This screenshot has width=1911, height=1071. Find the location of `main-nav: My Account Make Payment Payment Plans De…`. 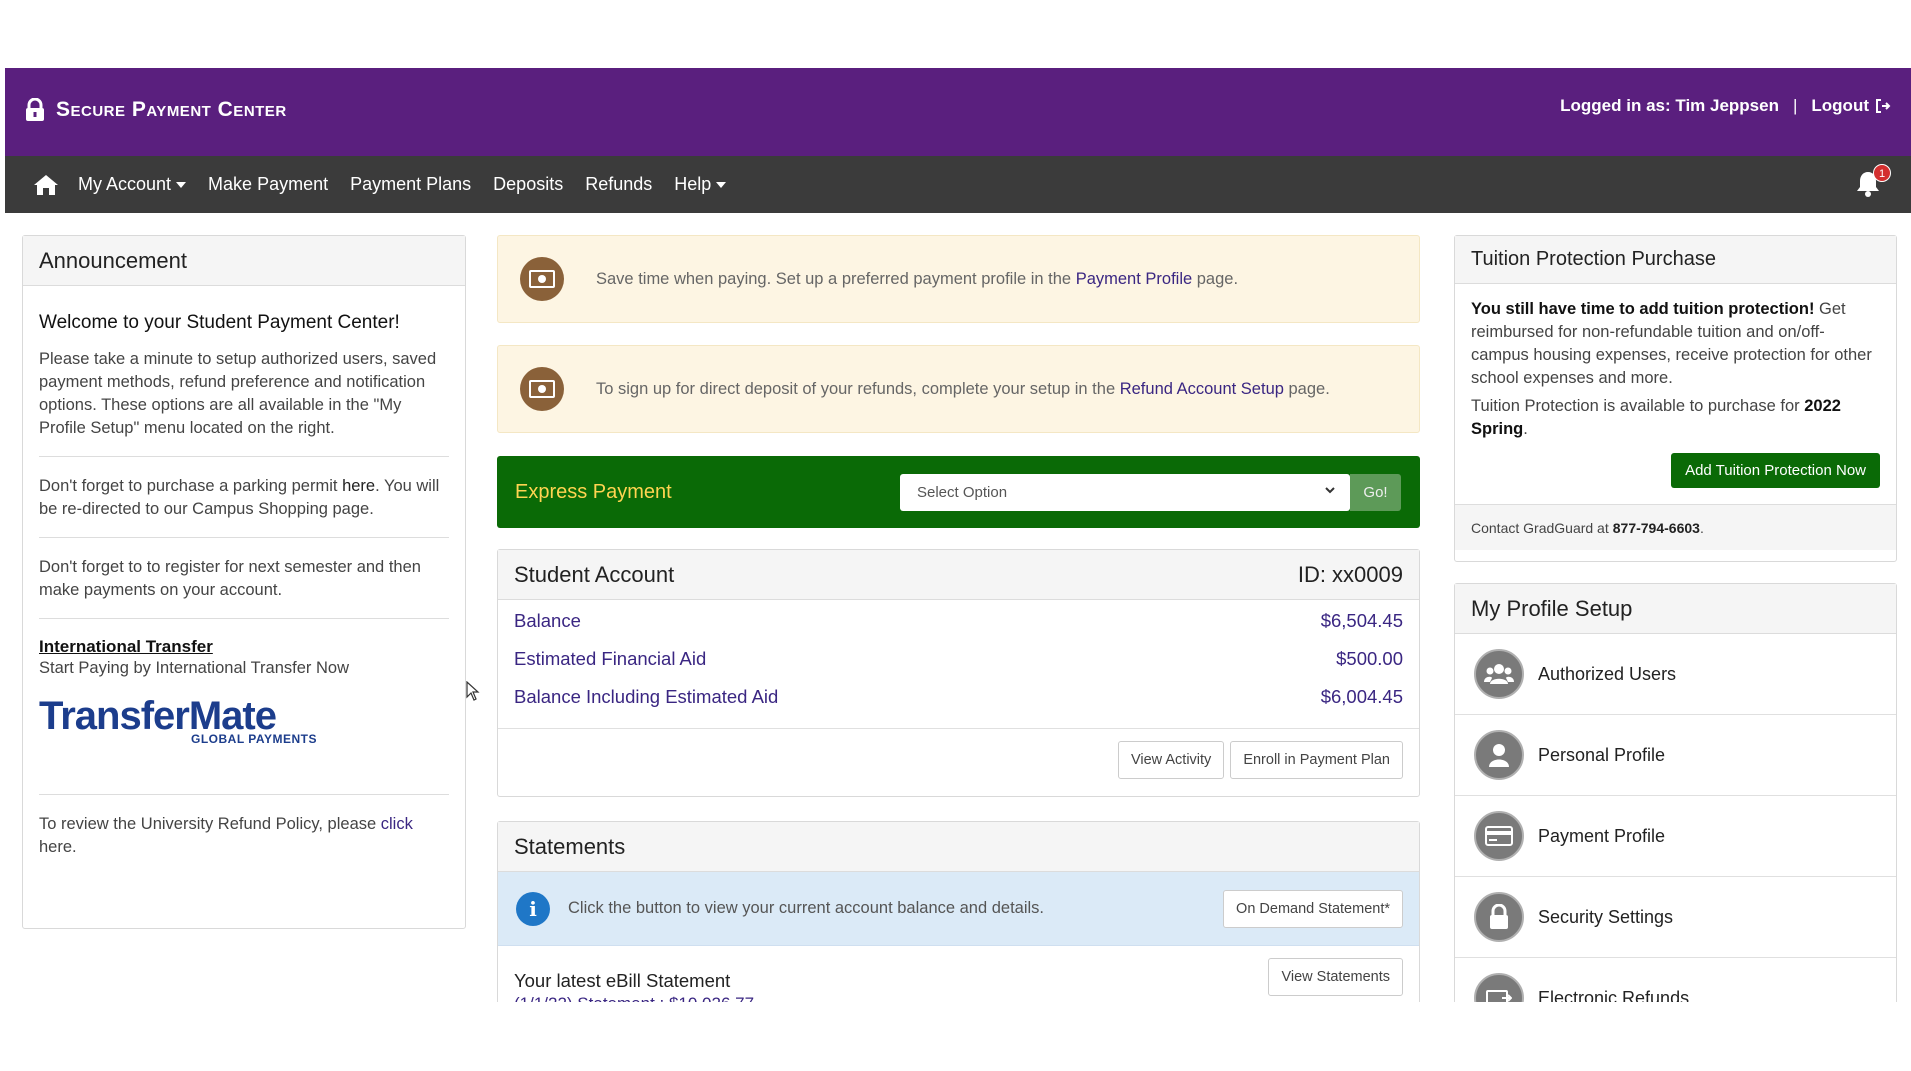

main-nav: My Account Make Payment Payment Plans De… is located at coordinates (958, 184).